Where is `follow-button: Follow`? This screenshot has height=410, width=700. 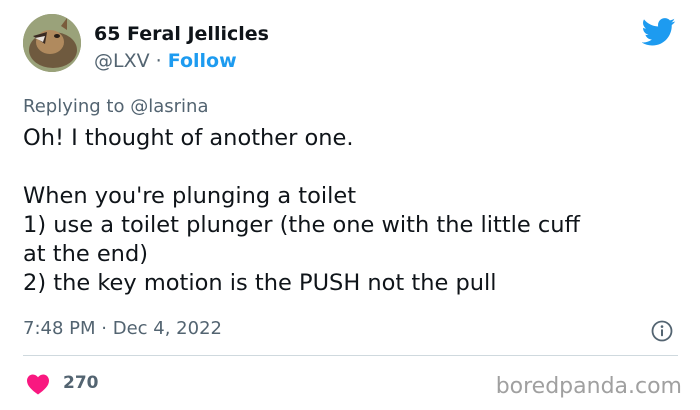
follow-button: Follow is located at coordinates (202, 61).